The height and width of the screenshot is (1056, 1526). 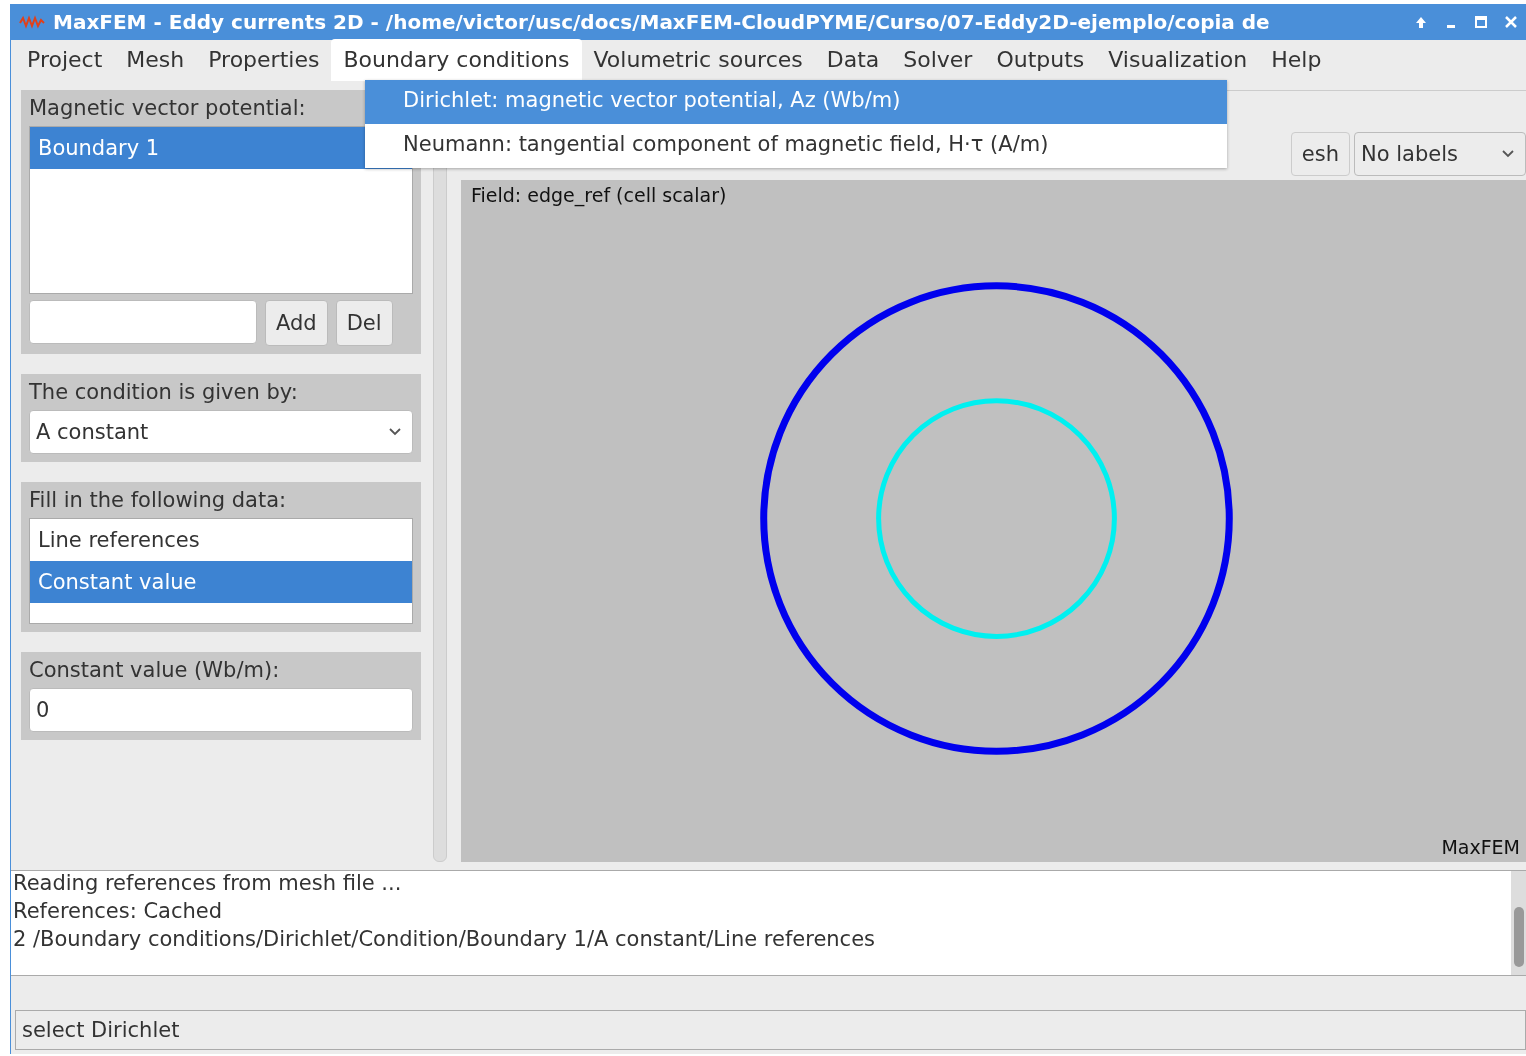 What do you see at coordinates (1480, 847) in the screenshot?
I see `watermark-text: MaxFEM` at bounding box center [1480, 847].